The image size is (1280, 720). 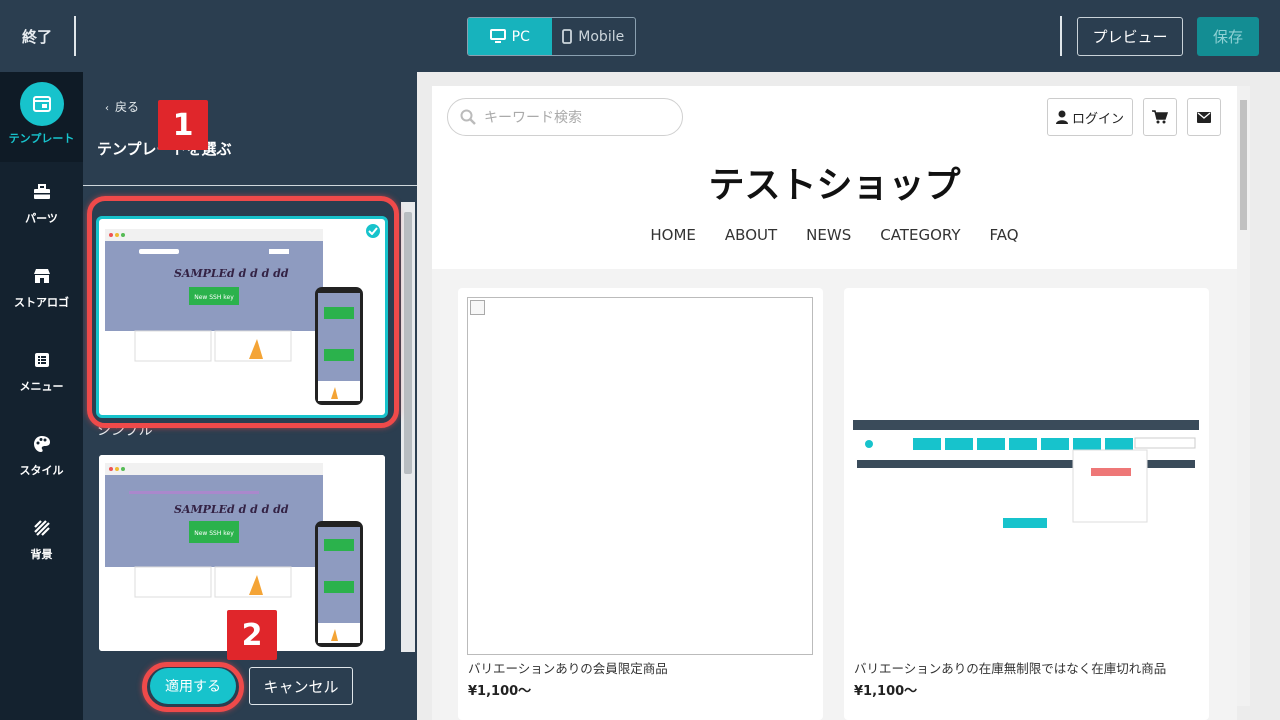 I want to click on highlight-apply, so click(x=193, y=687).